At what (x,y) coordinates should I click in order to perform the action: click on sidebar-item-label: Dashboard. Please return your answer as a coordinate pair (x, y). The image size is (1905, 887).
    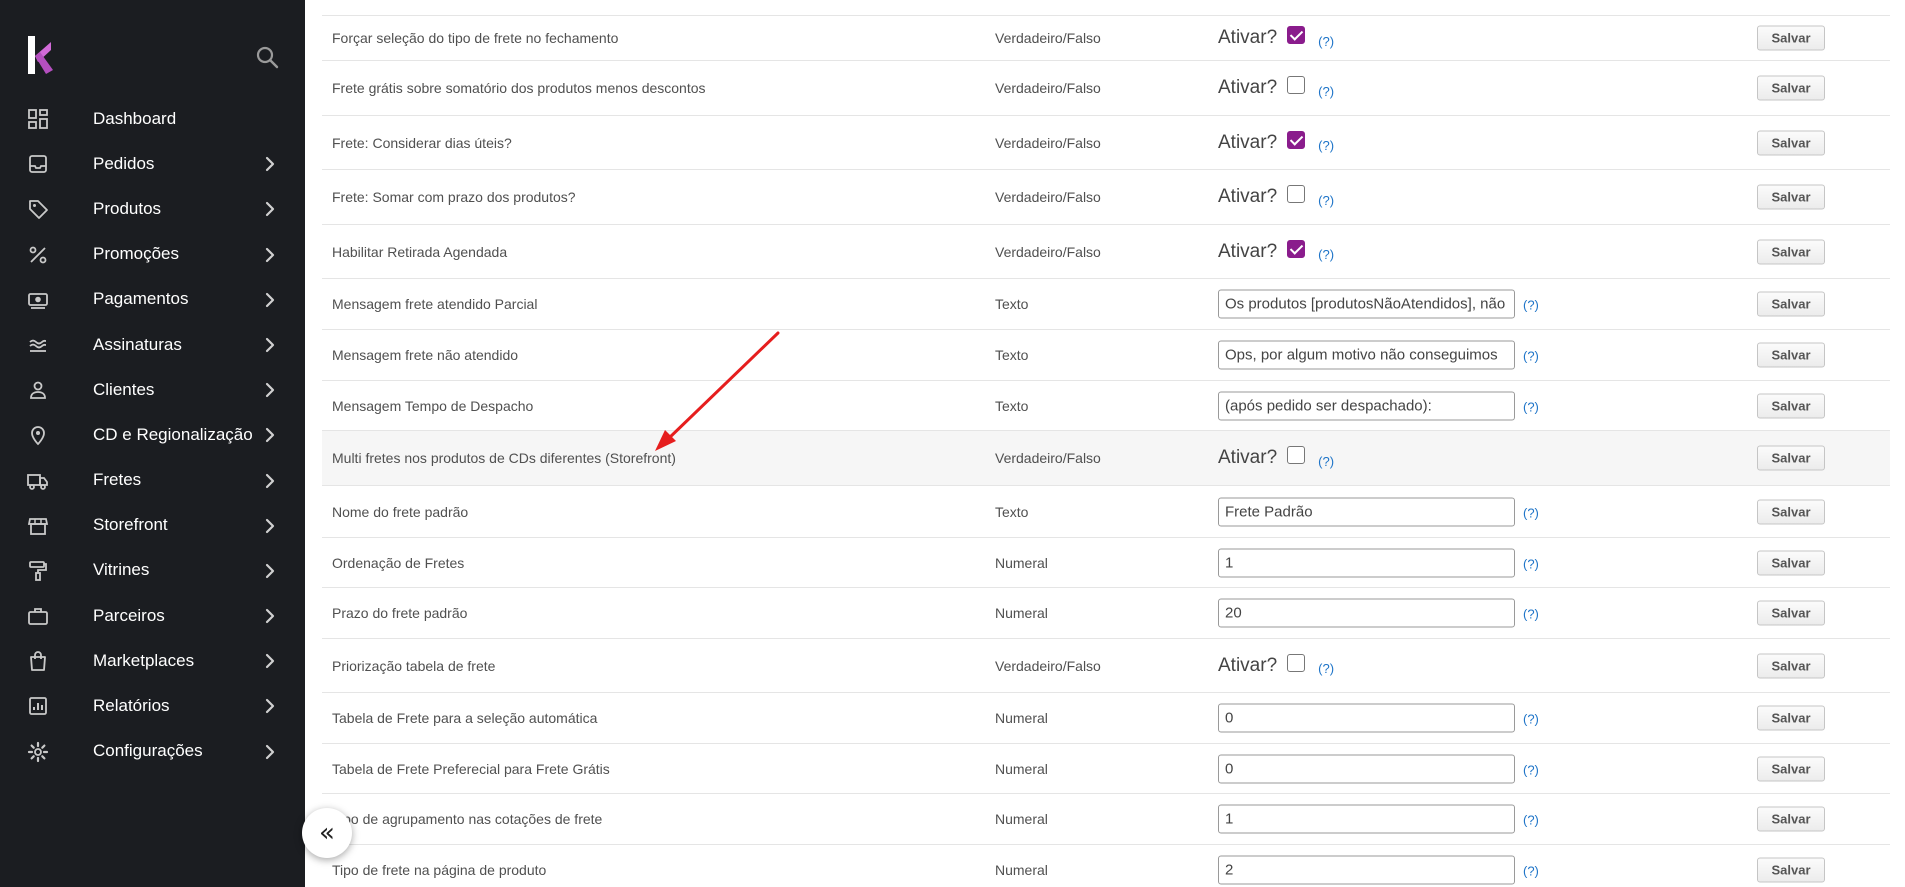
    Looking at the image, I should click on (135, 118).